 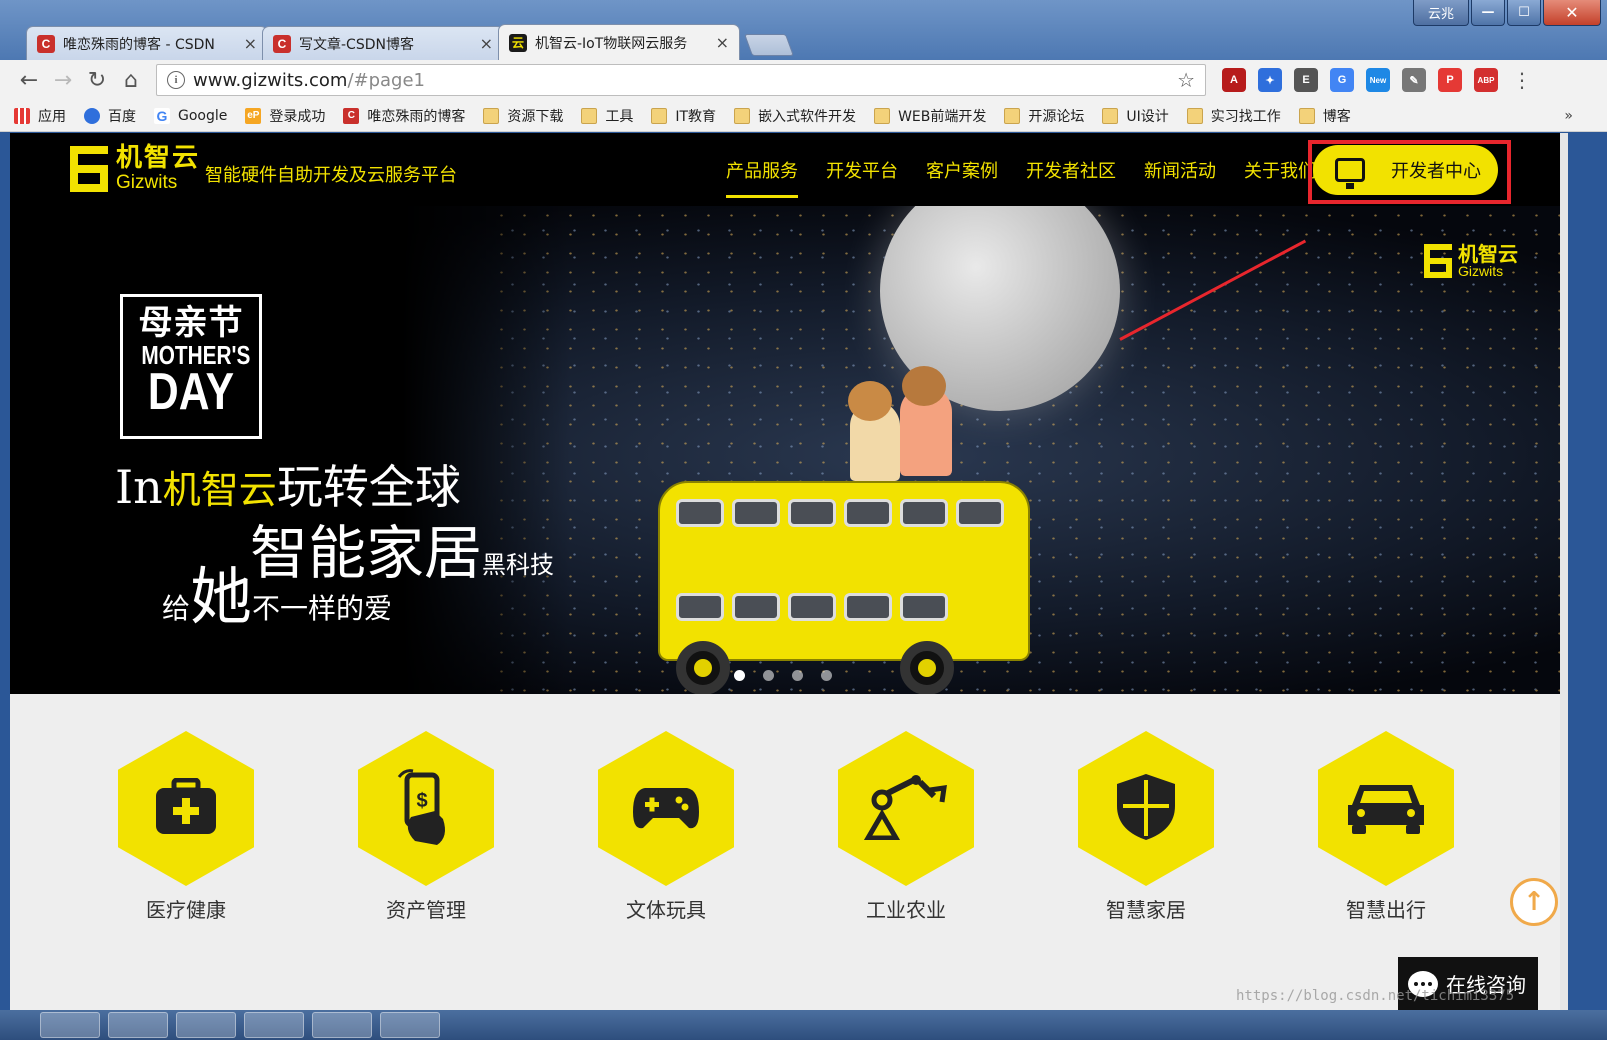 What do you see at coordinates (762, 179) in the screenshot?
I see `nav-products: 产品服务` at bounding box center [762, 179].